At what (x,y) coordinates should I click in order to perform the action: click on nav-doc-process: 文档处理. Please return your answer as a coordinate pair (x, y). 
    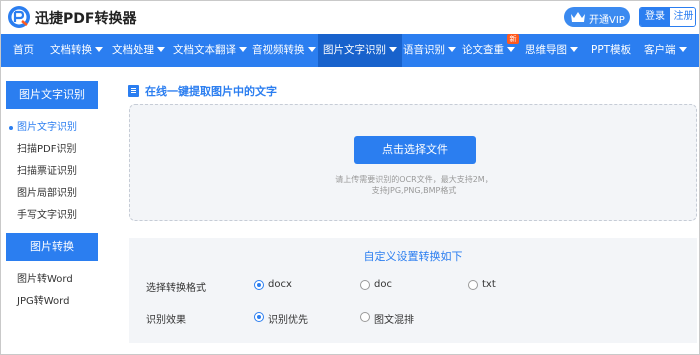
    Looking at the image, I should click on (138, 50).